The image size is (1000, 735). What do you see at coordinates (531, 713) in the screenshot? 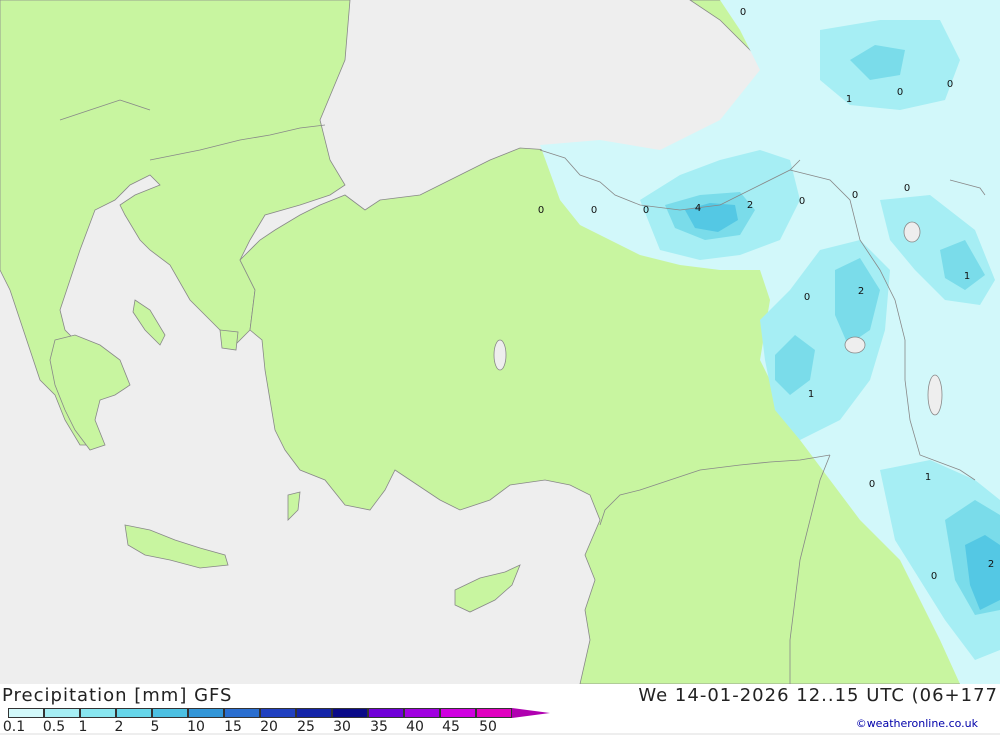
I see `legend-arrow` at bounding box center [531, 713].